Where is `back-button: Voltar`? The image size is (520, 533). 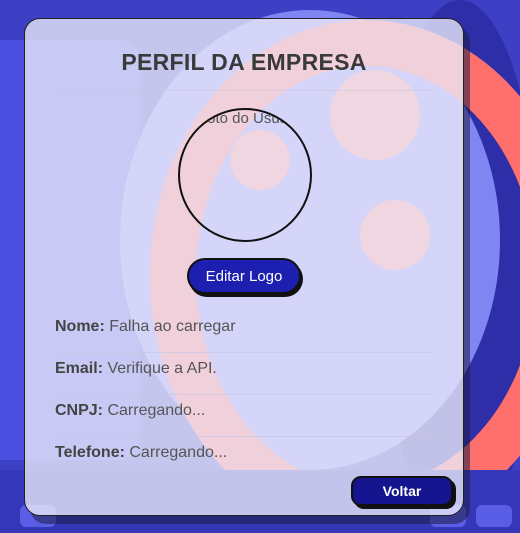 back-button: Voltar is located at coordinates (402, 491).